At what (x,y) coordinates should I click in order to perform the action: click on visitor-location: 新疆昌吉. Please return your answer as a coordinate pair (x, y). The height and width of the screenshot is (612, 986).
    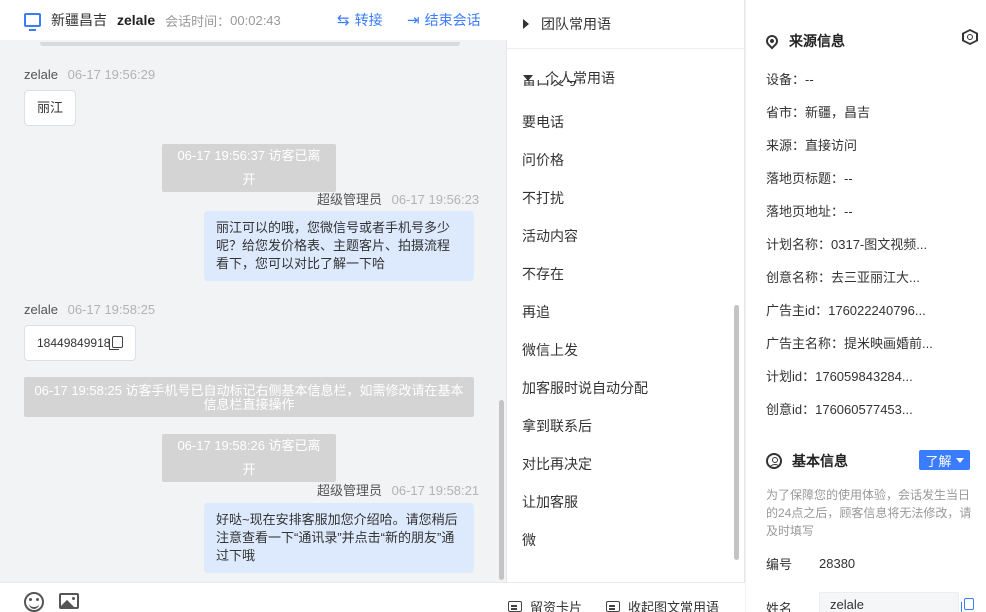
    Looking at the image, I should click on (79, 20).